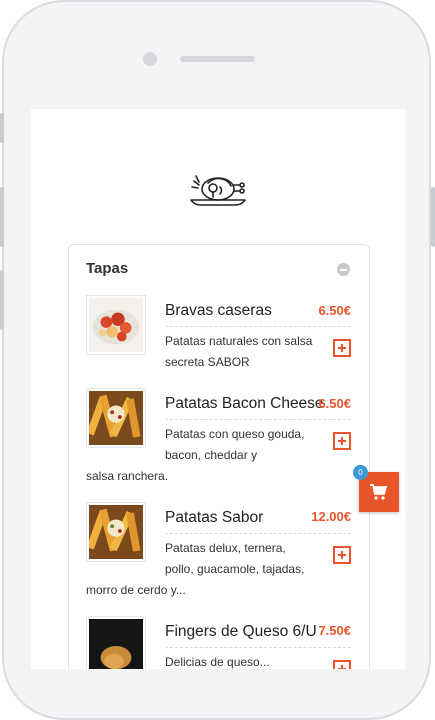  What do you see at coordinates (218, 310) in the screenshot?
I see `item-name: Bravas caseras` at bounding box center [218, 310].